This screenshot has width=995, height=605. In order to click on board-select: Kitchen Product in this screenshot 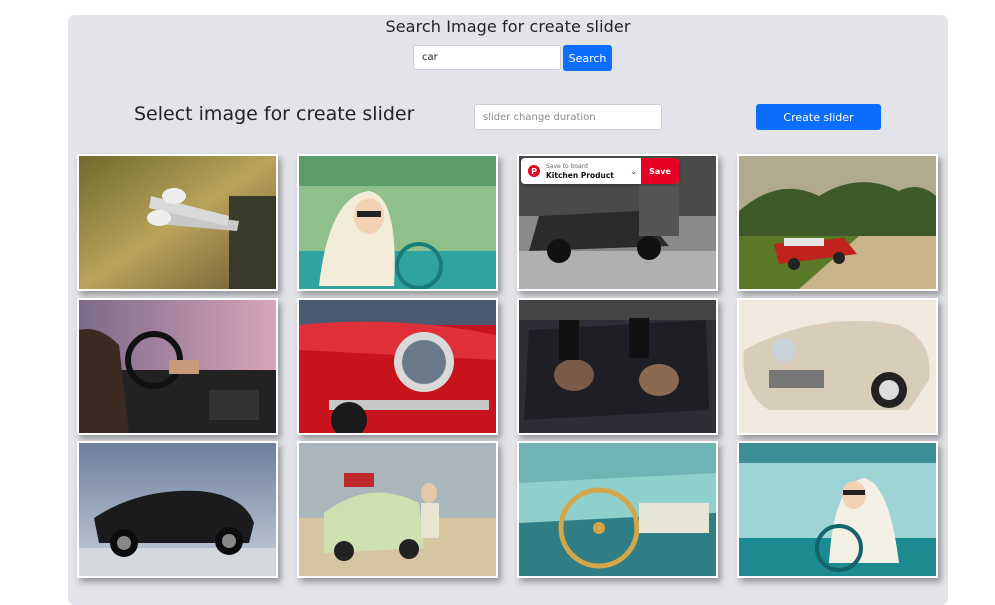, I will do `click(580, 175)`.